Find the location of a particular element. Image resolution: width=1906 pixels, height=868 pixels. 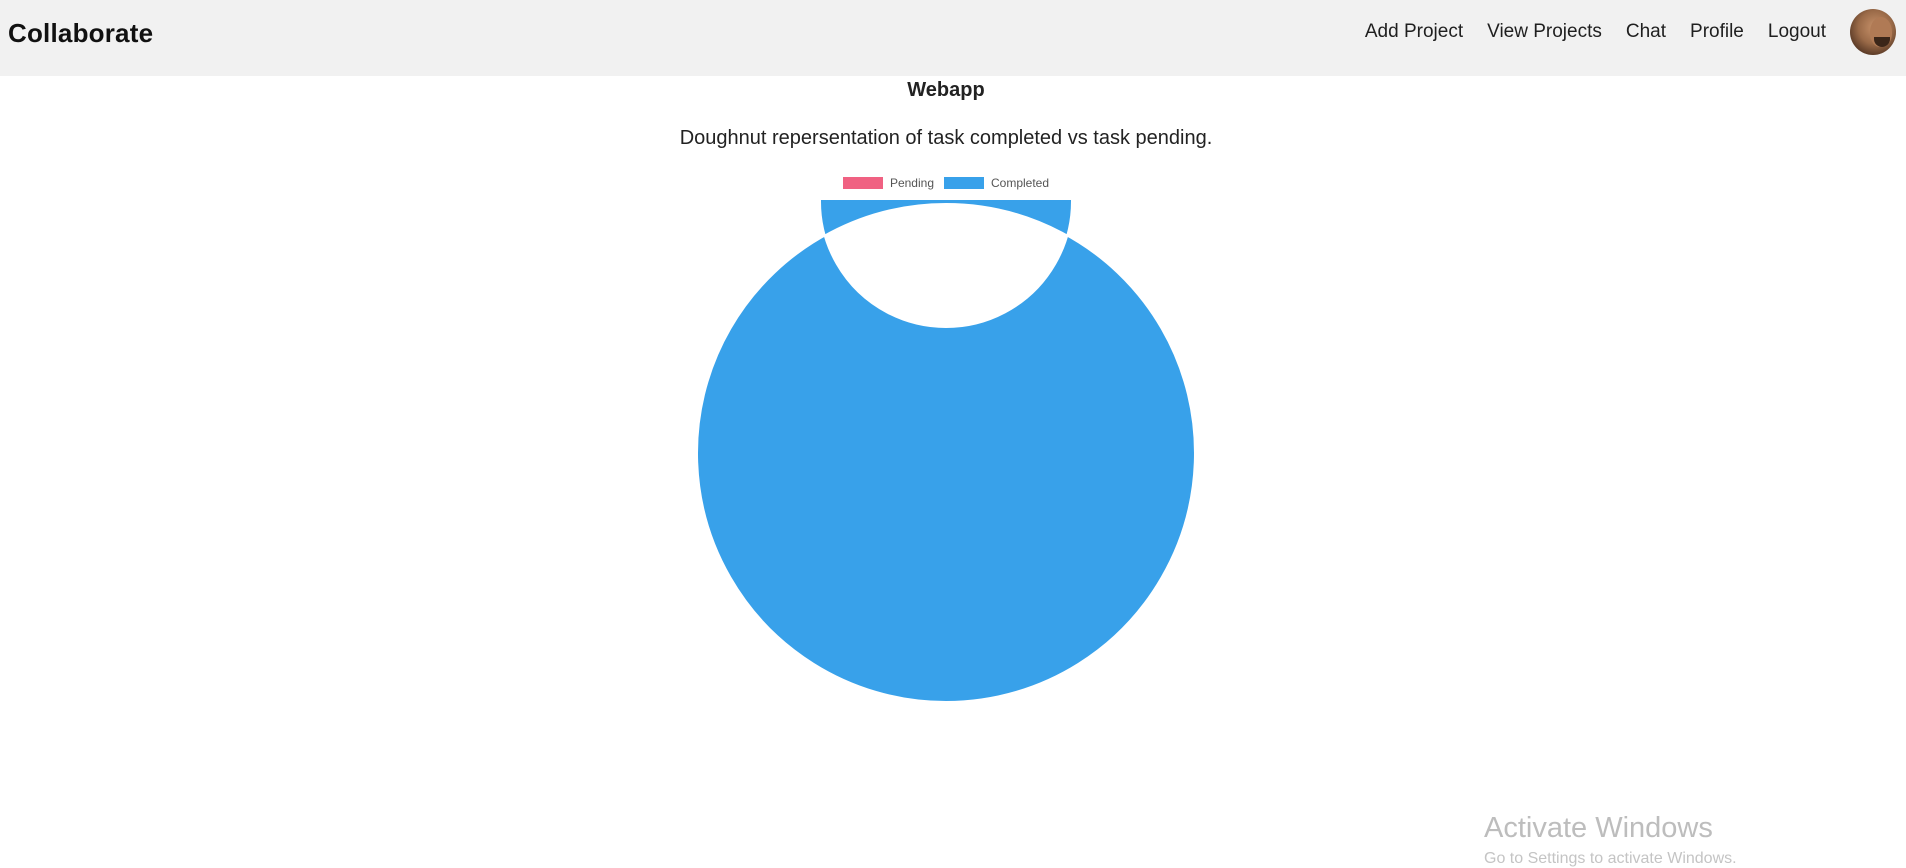

nav-add-project-link: Add Project is located at coordinates (1414, 32).